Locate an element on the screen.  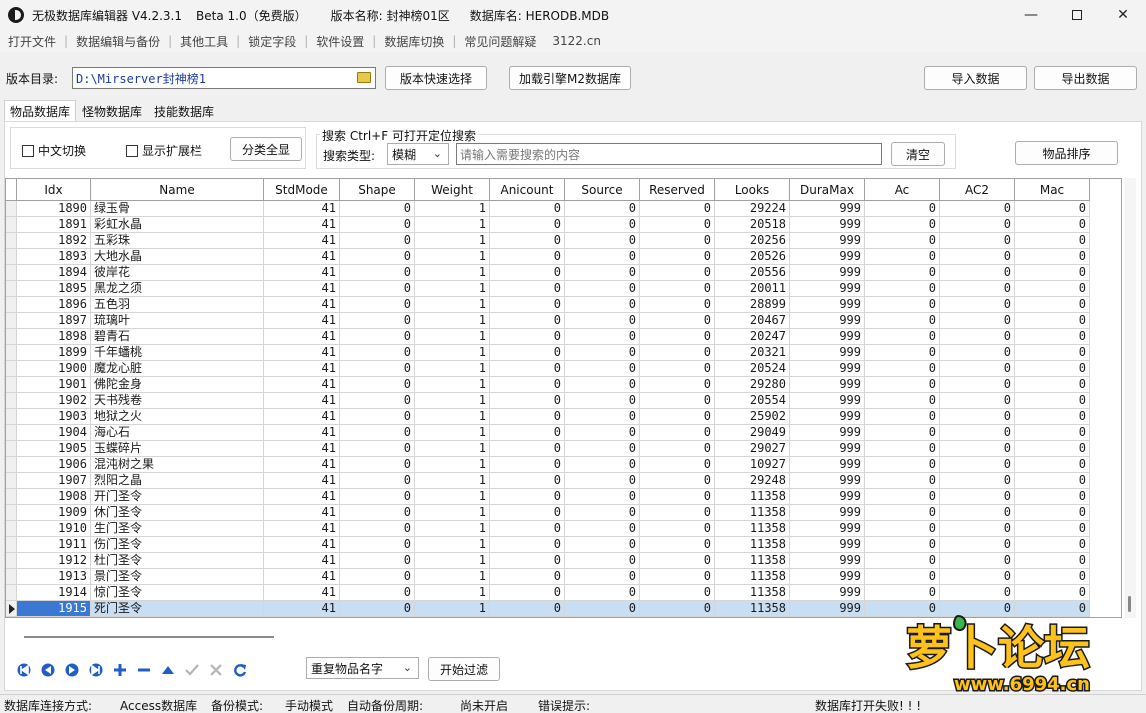
table-row: 1909 休门圣令 41 0 1 0 0 0 11358 999 0 0 0 is located at coordinates (548, 513).